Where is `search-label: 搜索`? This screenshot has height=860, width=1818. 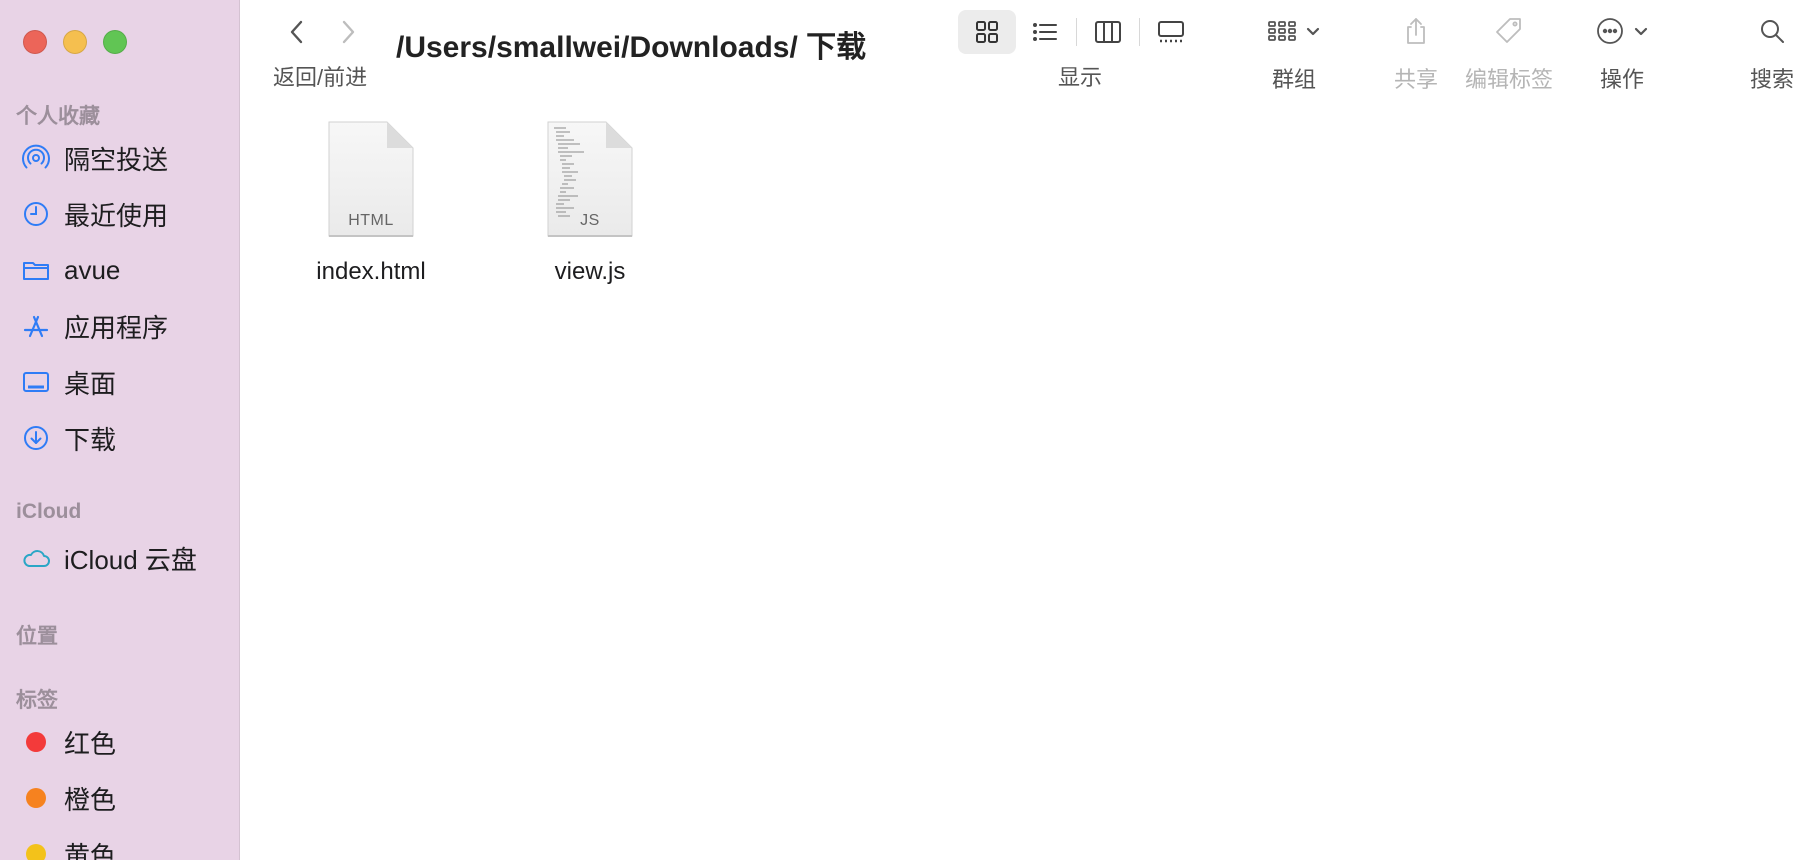 search-label: 搜索 is located at coordinates (1772, 79).